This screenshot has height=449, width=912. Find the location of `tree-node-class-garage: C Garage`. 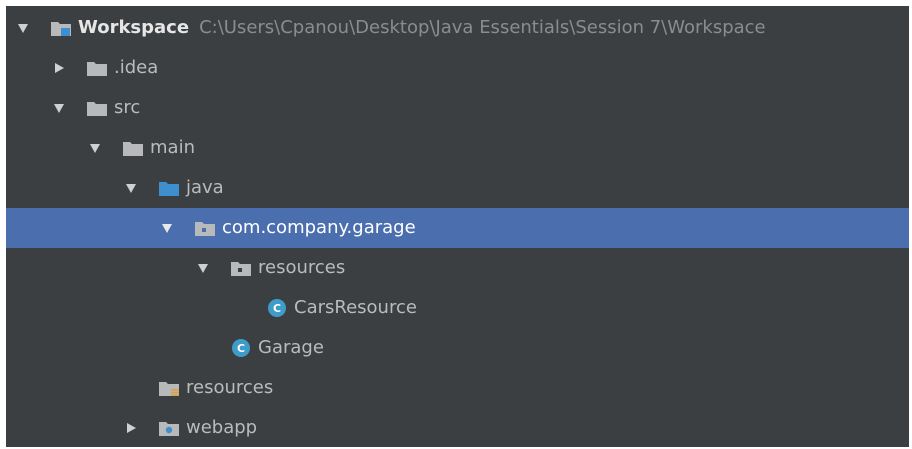

tree-node-class-garage: C Garage is located at coordinates (457, 348).